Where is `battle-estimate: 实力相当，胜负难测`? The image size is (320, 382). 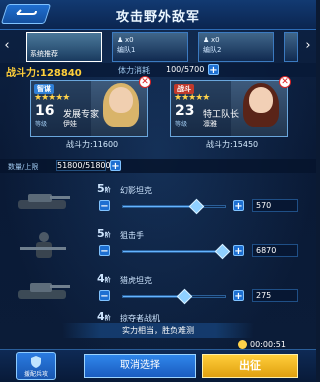 battle-estimate: 实力相当，胜负难测 is located at coordinates (158, 330).